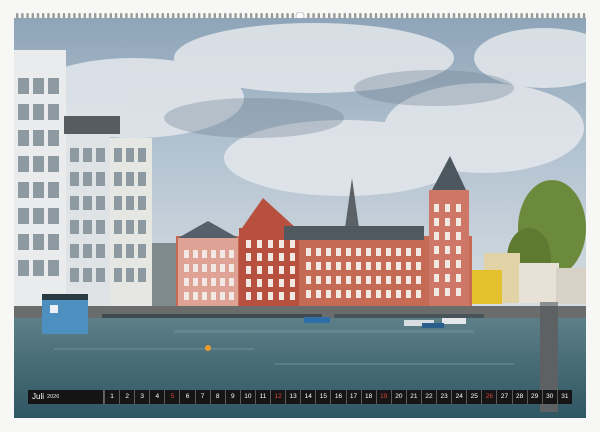 This screenshot has height=432, width=600. I want to click on day-cell: 5, so click(172, 397).